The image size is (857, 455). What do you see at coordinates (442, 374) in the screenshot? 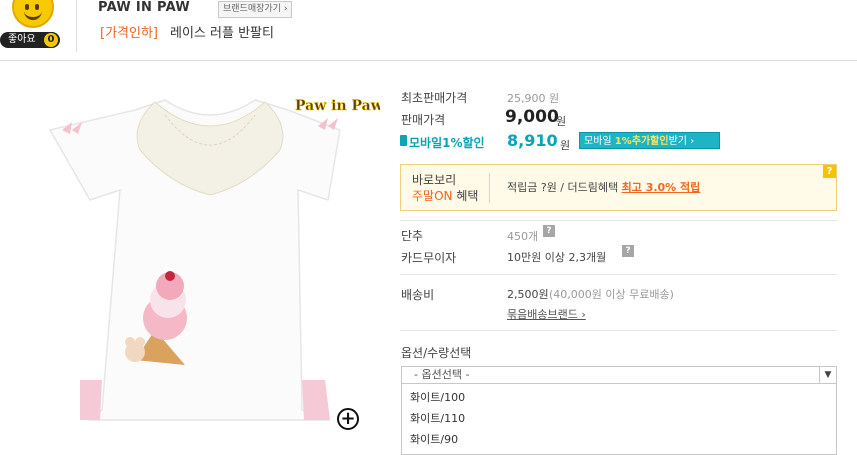
I see `option-selected: - 옵션선택 -` at bounding box center [442, 374].